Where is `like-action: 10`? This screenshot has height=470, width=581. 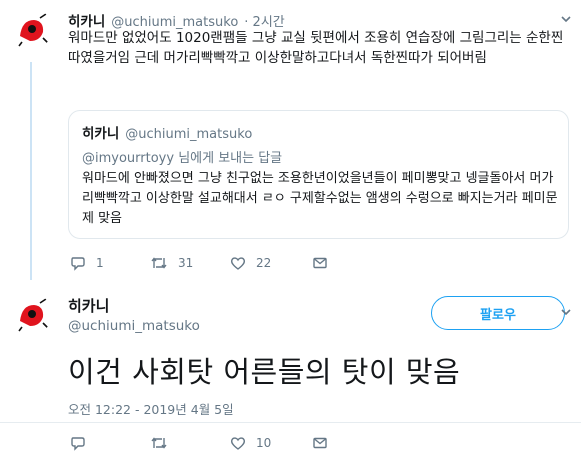 like-action: 10 is located at coordinates (250, 443).